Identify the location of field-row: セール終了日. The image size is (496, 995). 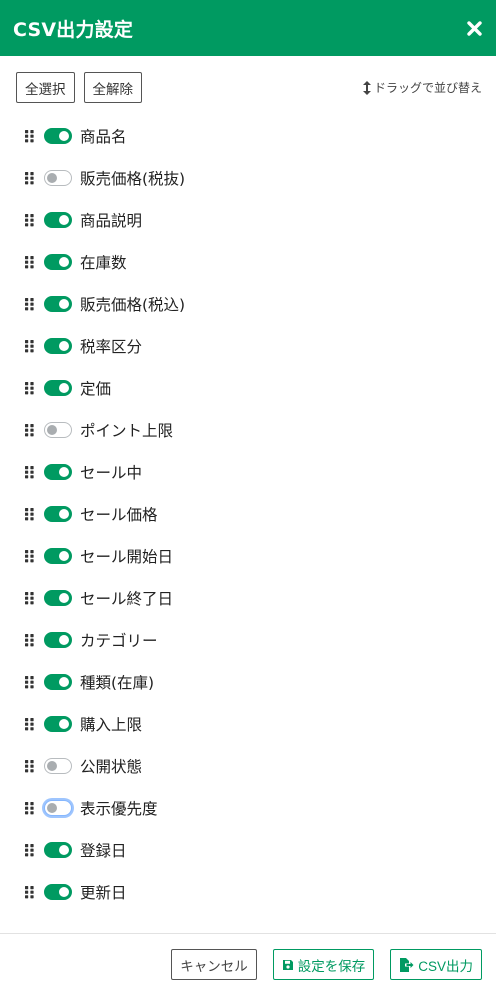
(248, 598).